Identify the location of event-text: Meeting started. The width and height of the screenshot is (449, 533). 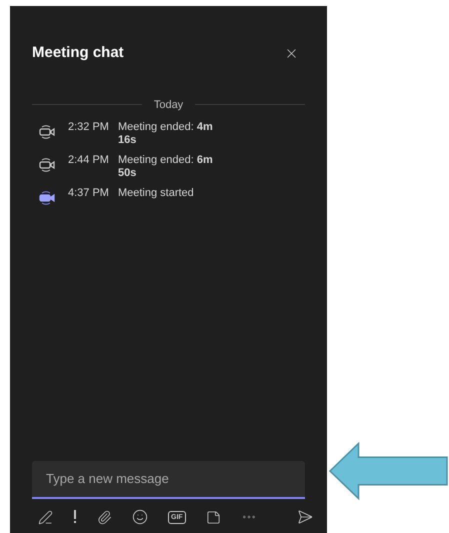
(156, 193).